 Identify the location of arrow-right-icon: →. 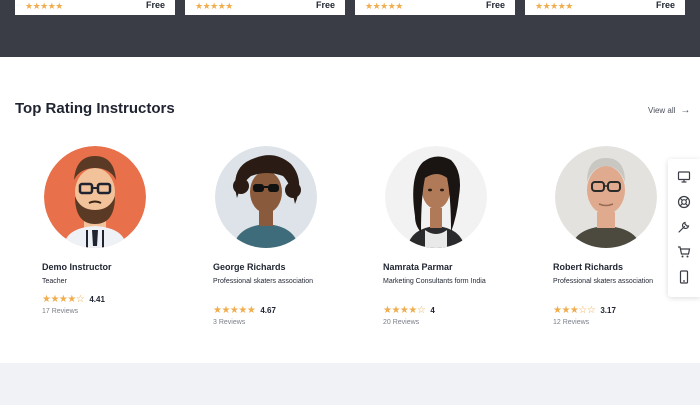
(685, 110).